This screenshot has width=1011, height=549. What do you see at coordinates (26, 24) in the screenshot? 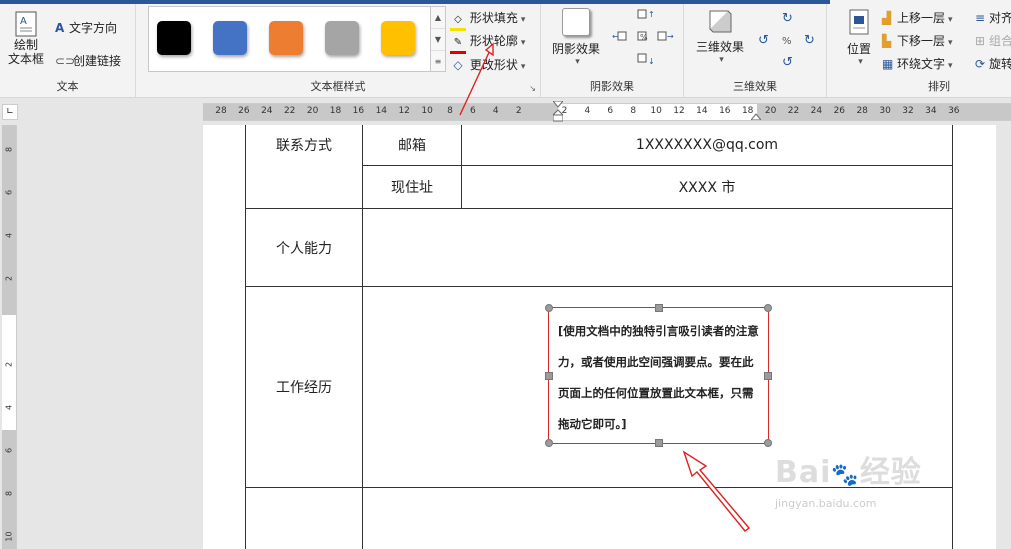
I see `textbox-icon: A` at bounding box center [26, 24].